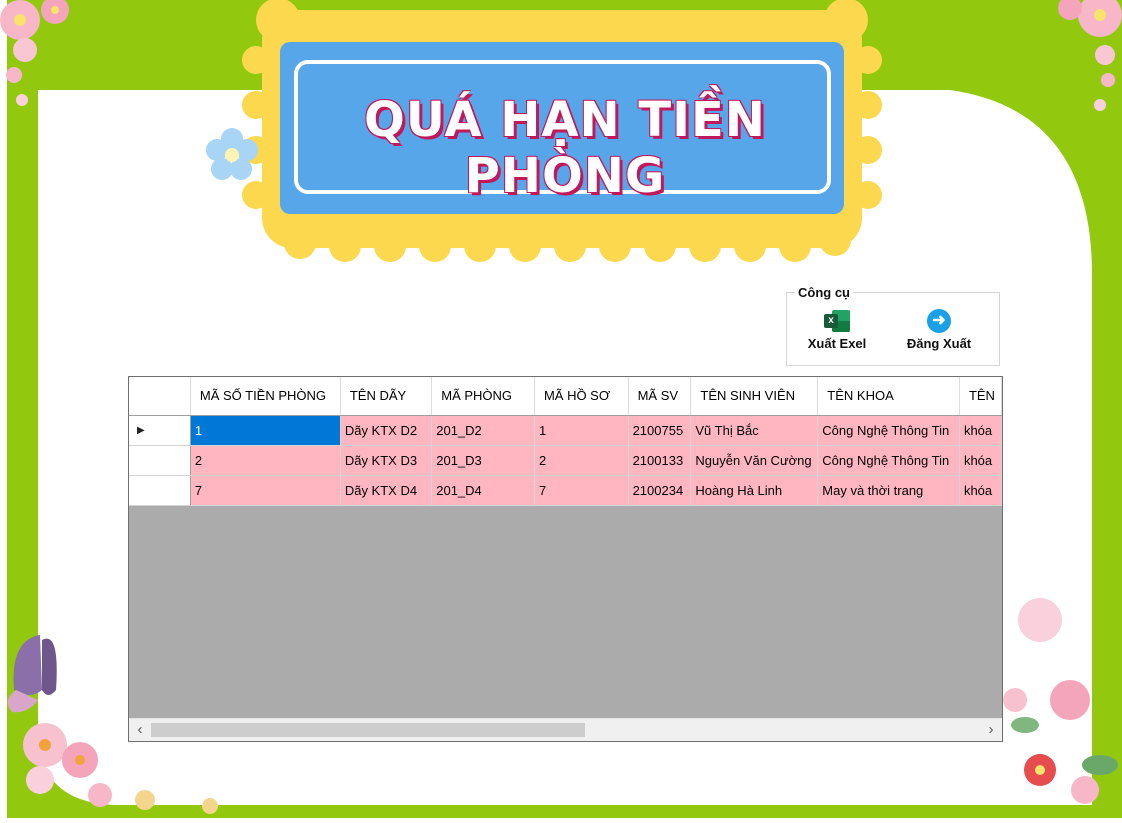 This screenshot has height=823, width=1122. Describe the element at coordinates (837, 321) in the screenshot. I see `excel-icon: x` at that location.